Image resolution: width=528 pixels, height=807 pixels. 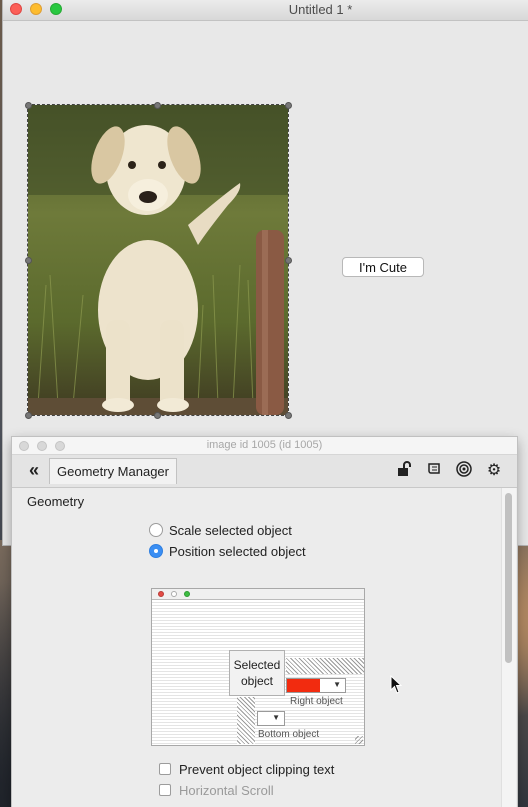 What do you see at coordinates (257, 681) in the screenshot?
I see `selected-label-line2: object` at bounding box center [257, 681].